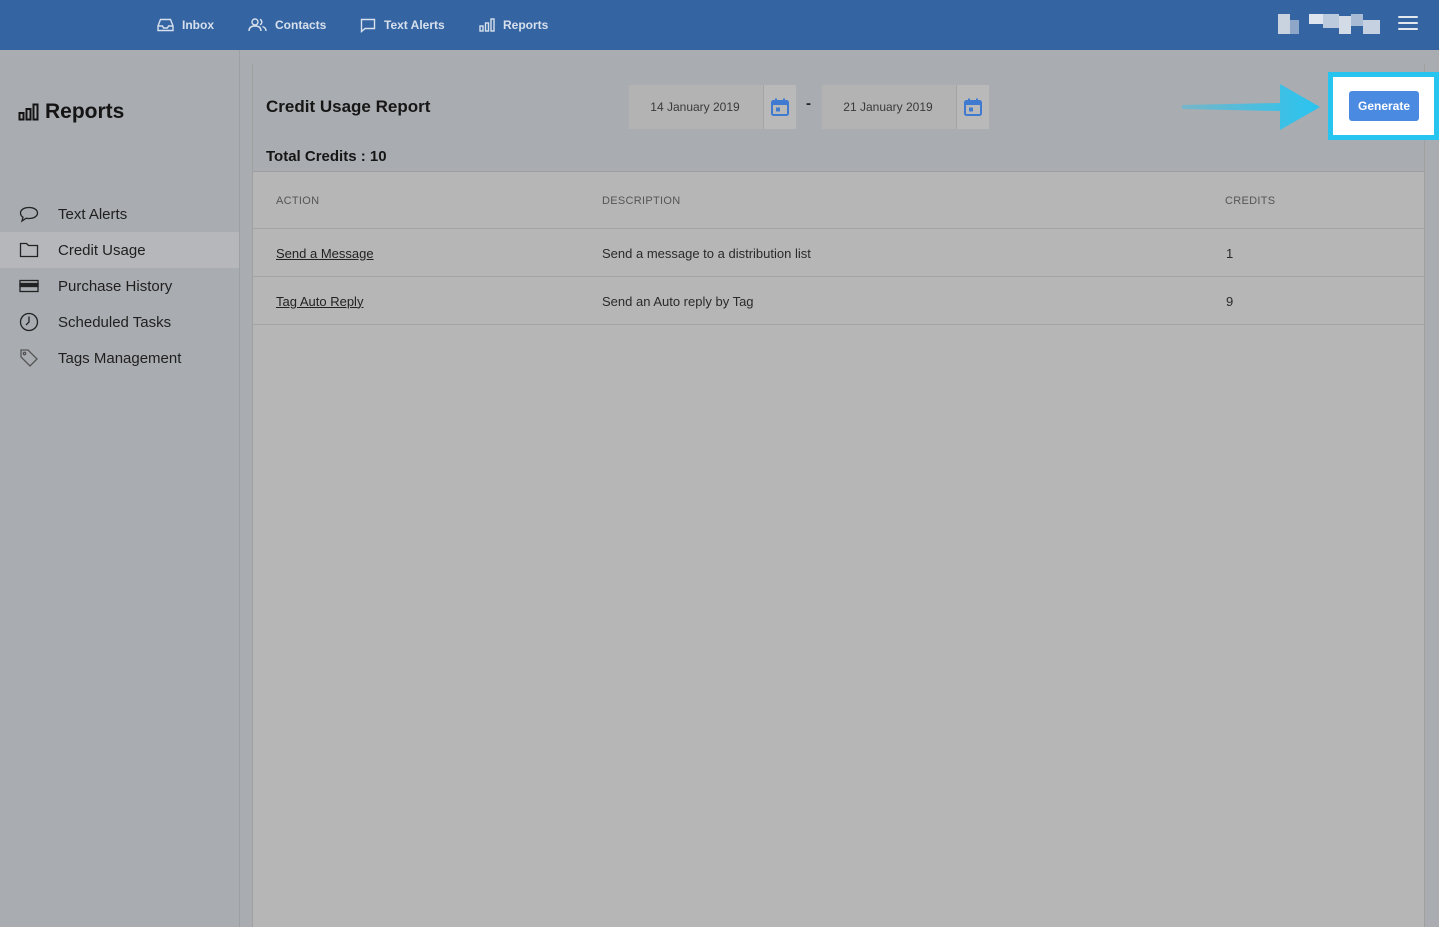  Describe the element at coordinates (678, 301) in the screenshot. I see `description-cell: Send an Auto reply by Tag` at that location.